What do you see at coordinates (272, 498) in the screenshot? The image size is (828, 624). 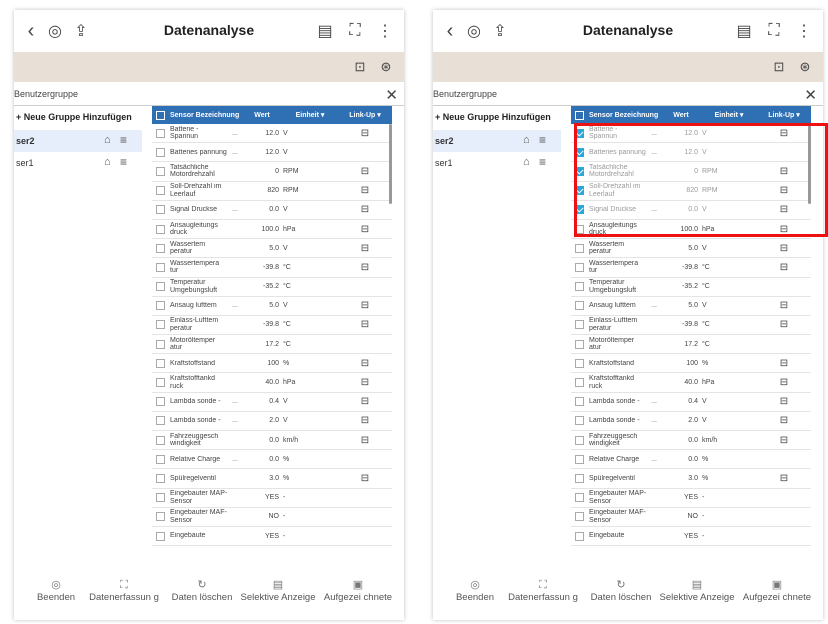 I see `table-row: Eingebauter MAP-Sensor YES -` at bounding box center [272, 498].